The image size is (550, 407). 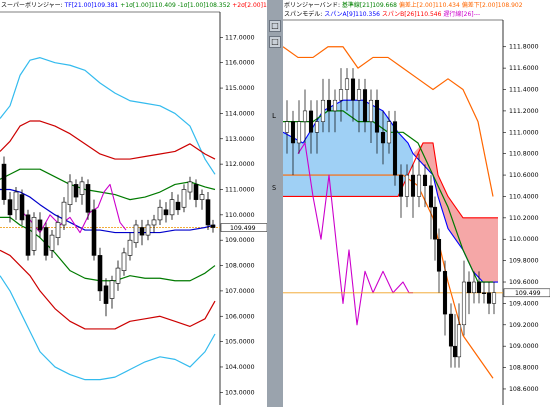 What do you see at coordinates (240, 113) in the screenshot?
I see `left-price-tick-label: 114.0000` at bounding box center [240, 113].